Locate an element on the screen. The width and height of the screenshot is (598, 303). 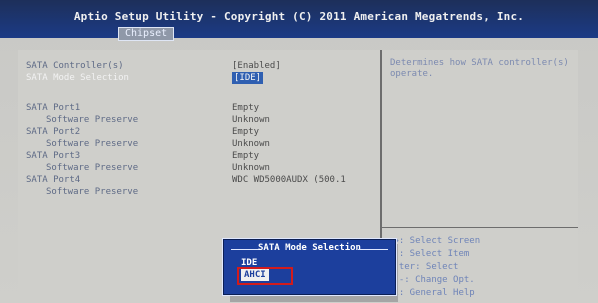
software-preserve-4-label: Software Preserve is located at coordinates (92, 192).